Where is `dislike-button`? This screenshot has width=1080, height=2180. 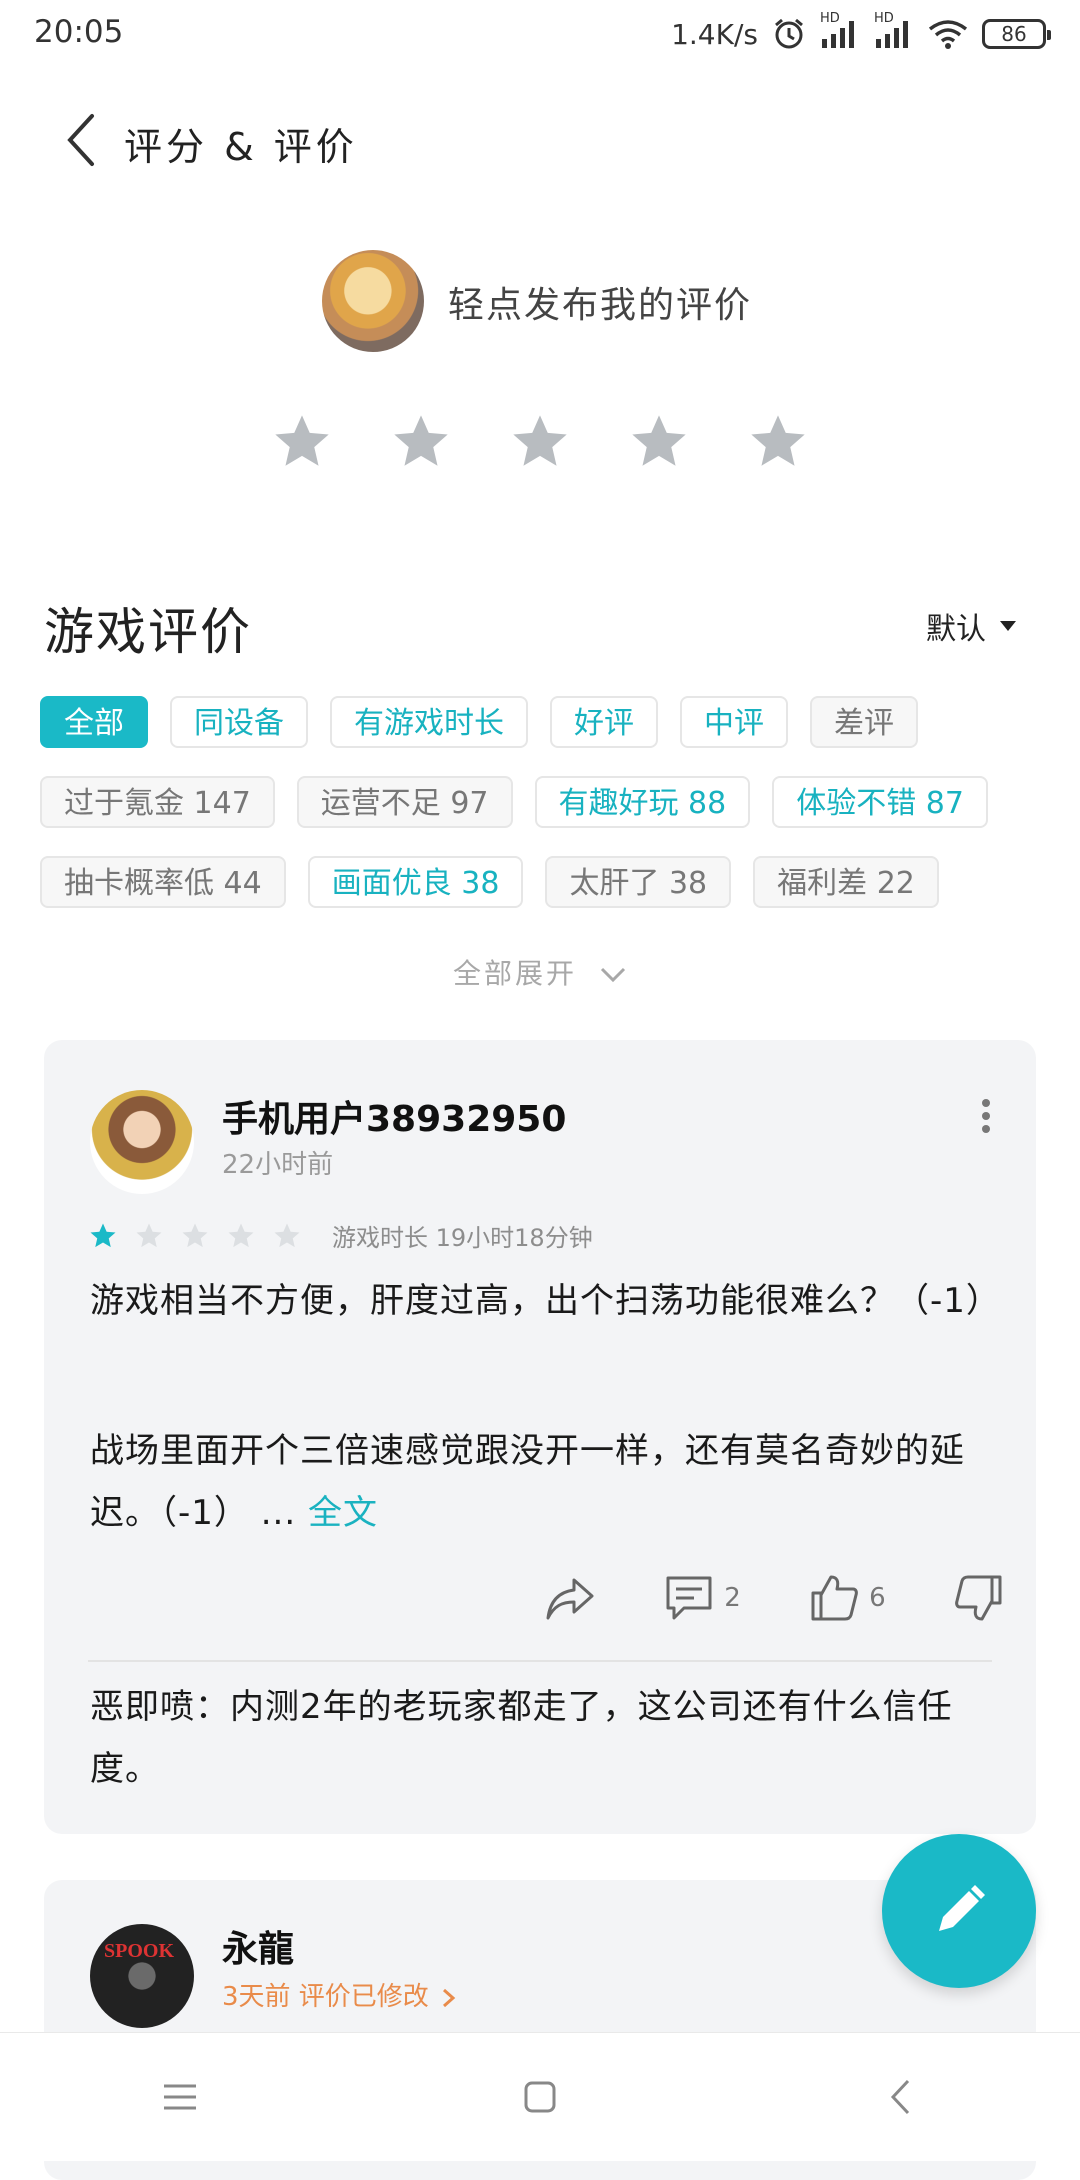
dislike-button is located at coordinates (979, 1598).